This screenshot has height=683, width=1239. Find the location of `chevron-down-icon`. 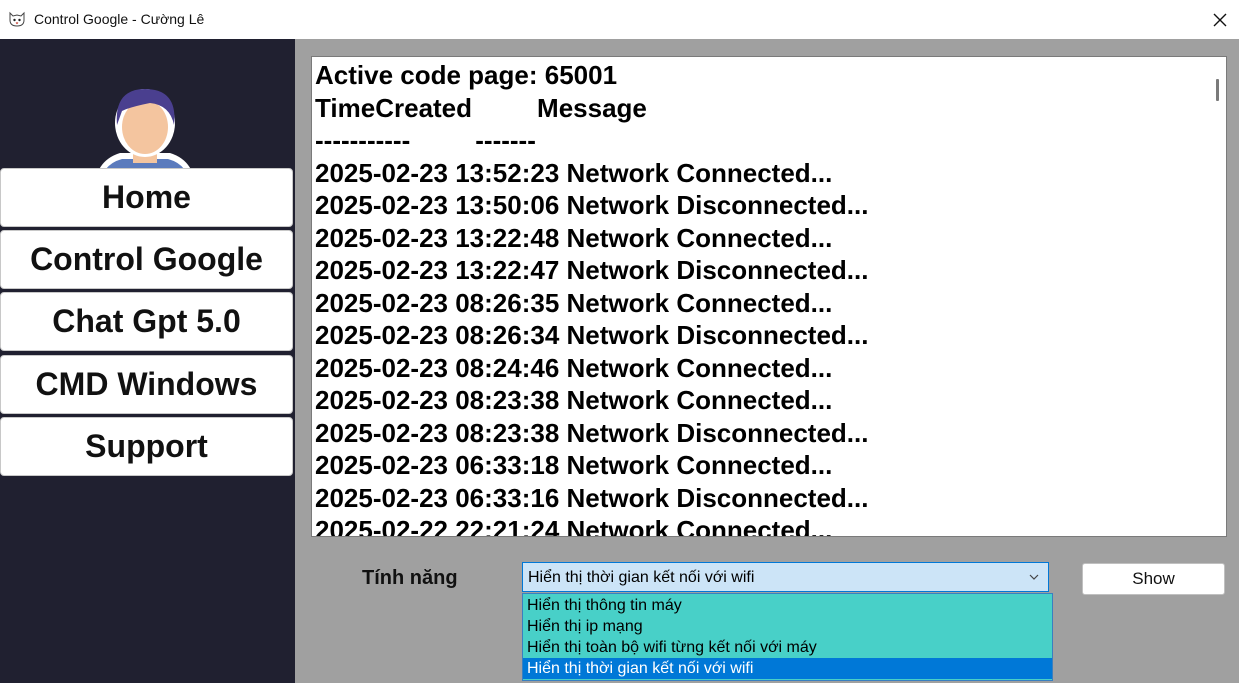

chevron-down-icon is located at coordinates (1034, 577).